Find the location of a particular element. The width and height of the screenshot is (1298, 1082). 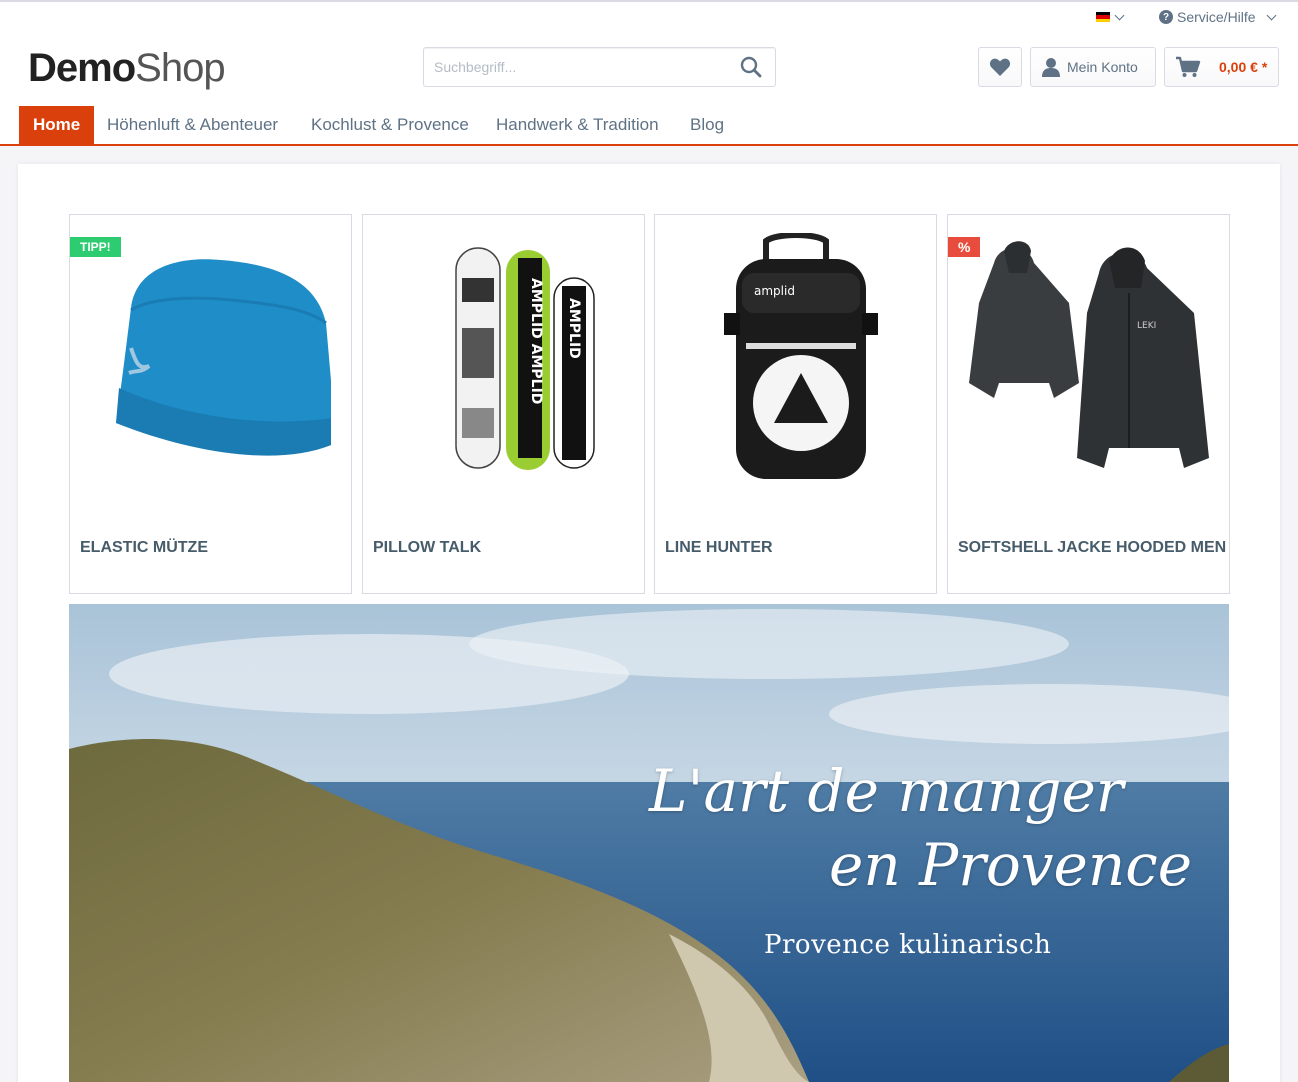

logo-text-demo: Demo is located at coordinates (82, 68).